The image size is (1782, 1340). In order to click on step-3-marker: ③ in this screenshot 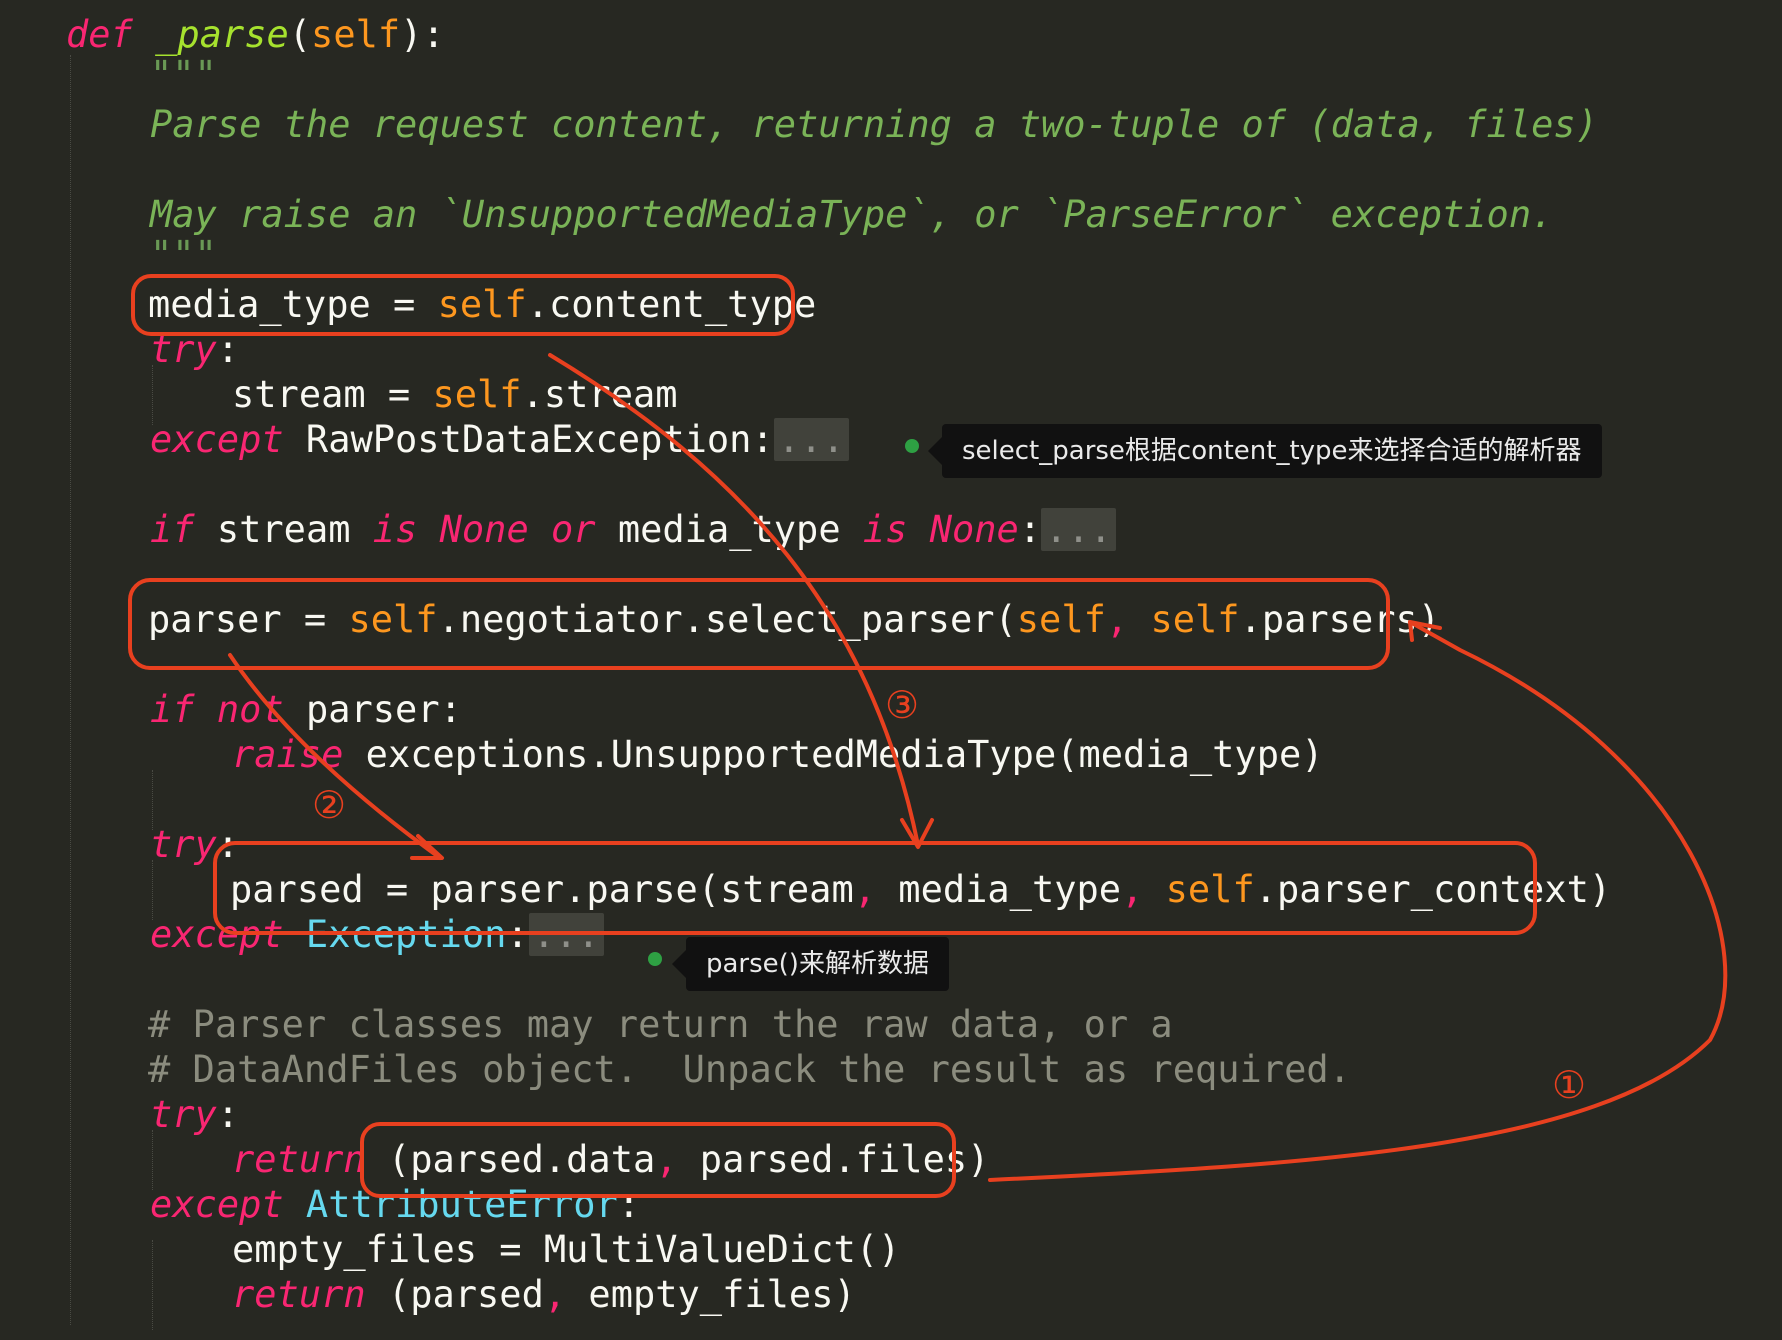, I will do `click(902, 705)`.